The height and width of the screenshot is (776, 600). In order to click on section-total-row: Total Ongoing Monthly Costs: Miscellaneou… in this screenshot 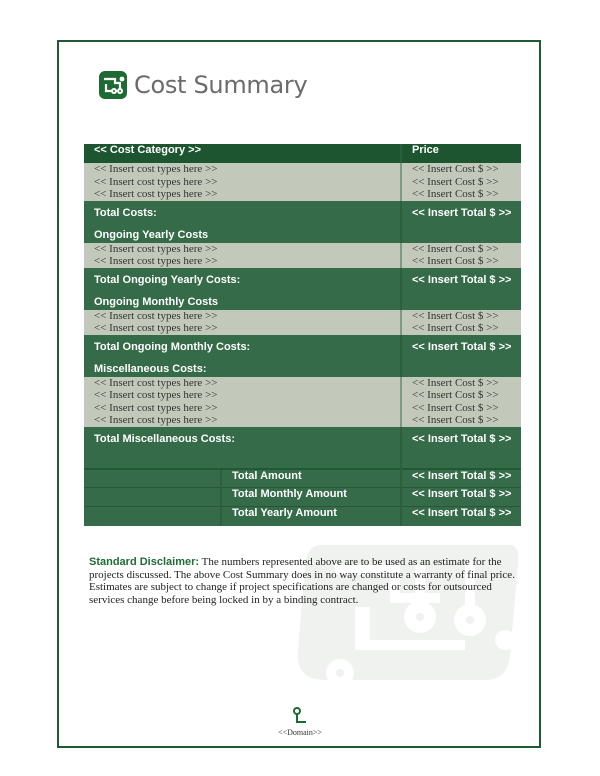, I will do `click(302, 355)`.